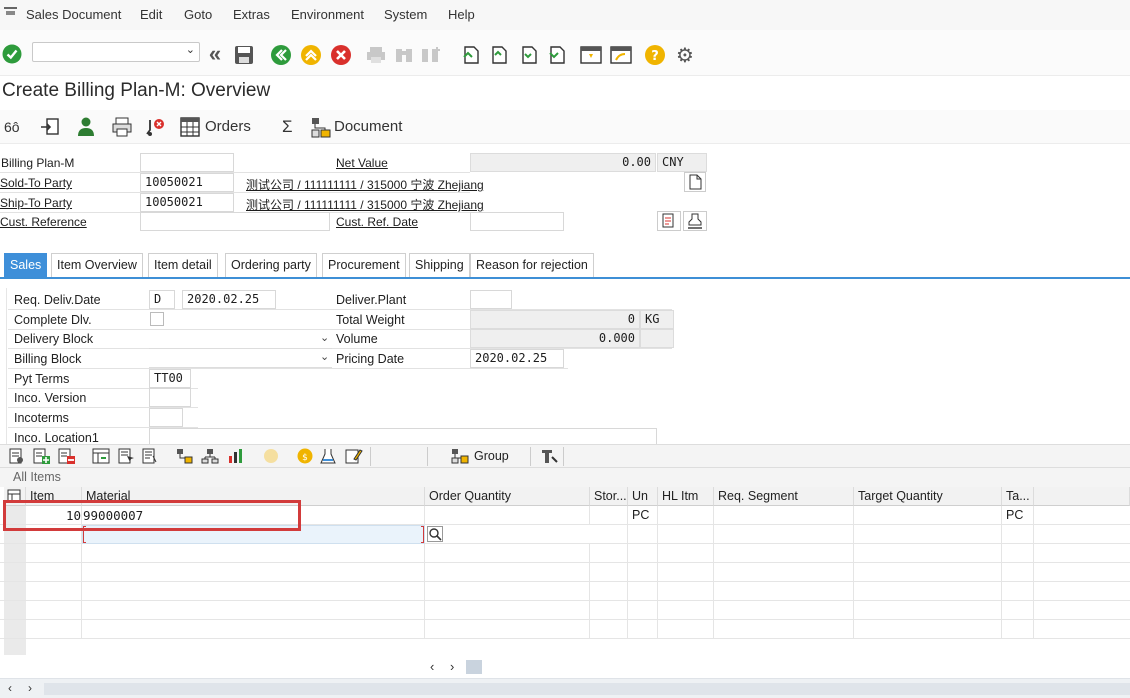 The height and width of the screenshot is (698, 1130). What do you see at coordinates (185, 456) in the screenshot?
I see `configuration-icon` at bounding box center [185, 456].